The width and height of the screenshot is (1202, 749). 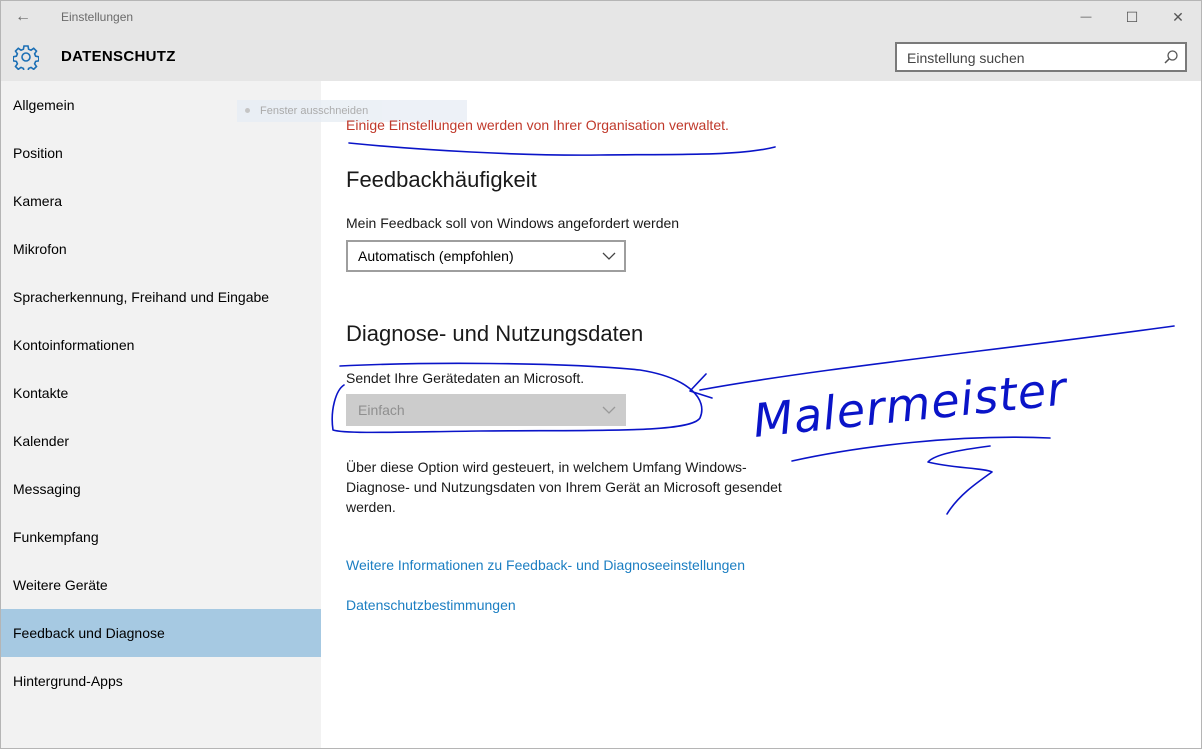 I want to click on sidebar-item-messaging: Messaging, so click(x=161, y=489).